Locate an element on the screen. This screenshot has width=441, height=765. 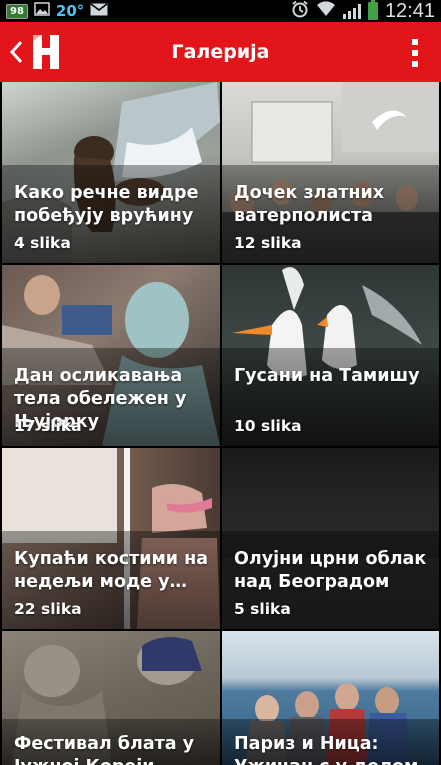
back-button is located at coordinates (16, 52).